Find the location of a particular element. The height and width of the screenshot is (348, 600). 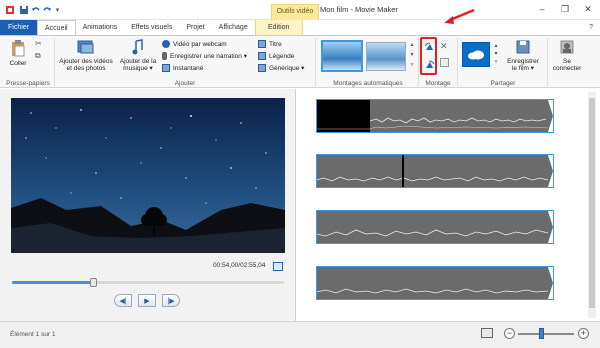

next-frame-icon: |▶ is located at coordinates (171, 301).